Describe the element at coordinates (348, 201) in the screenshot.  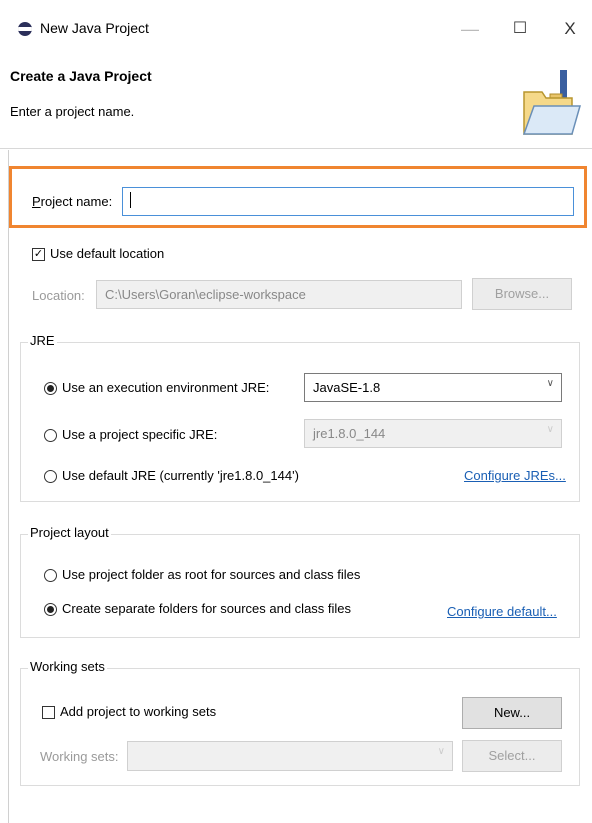
I see `project-name-input` at that location.